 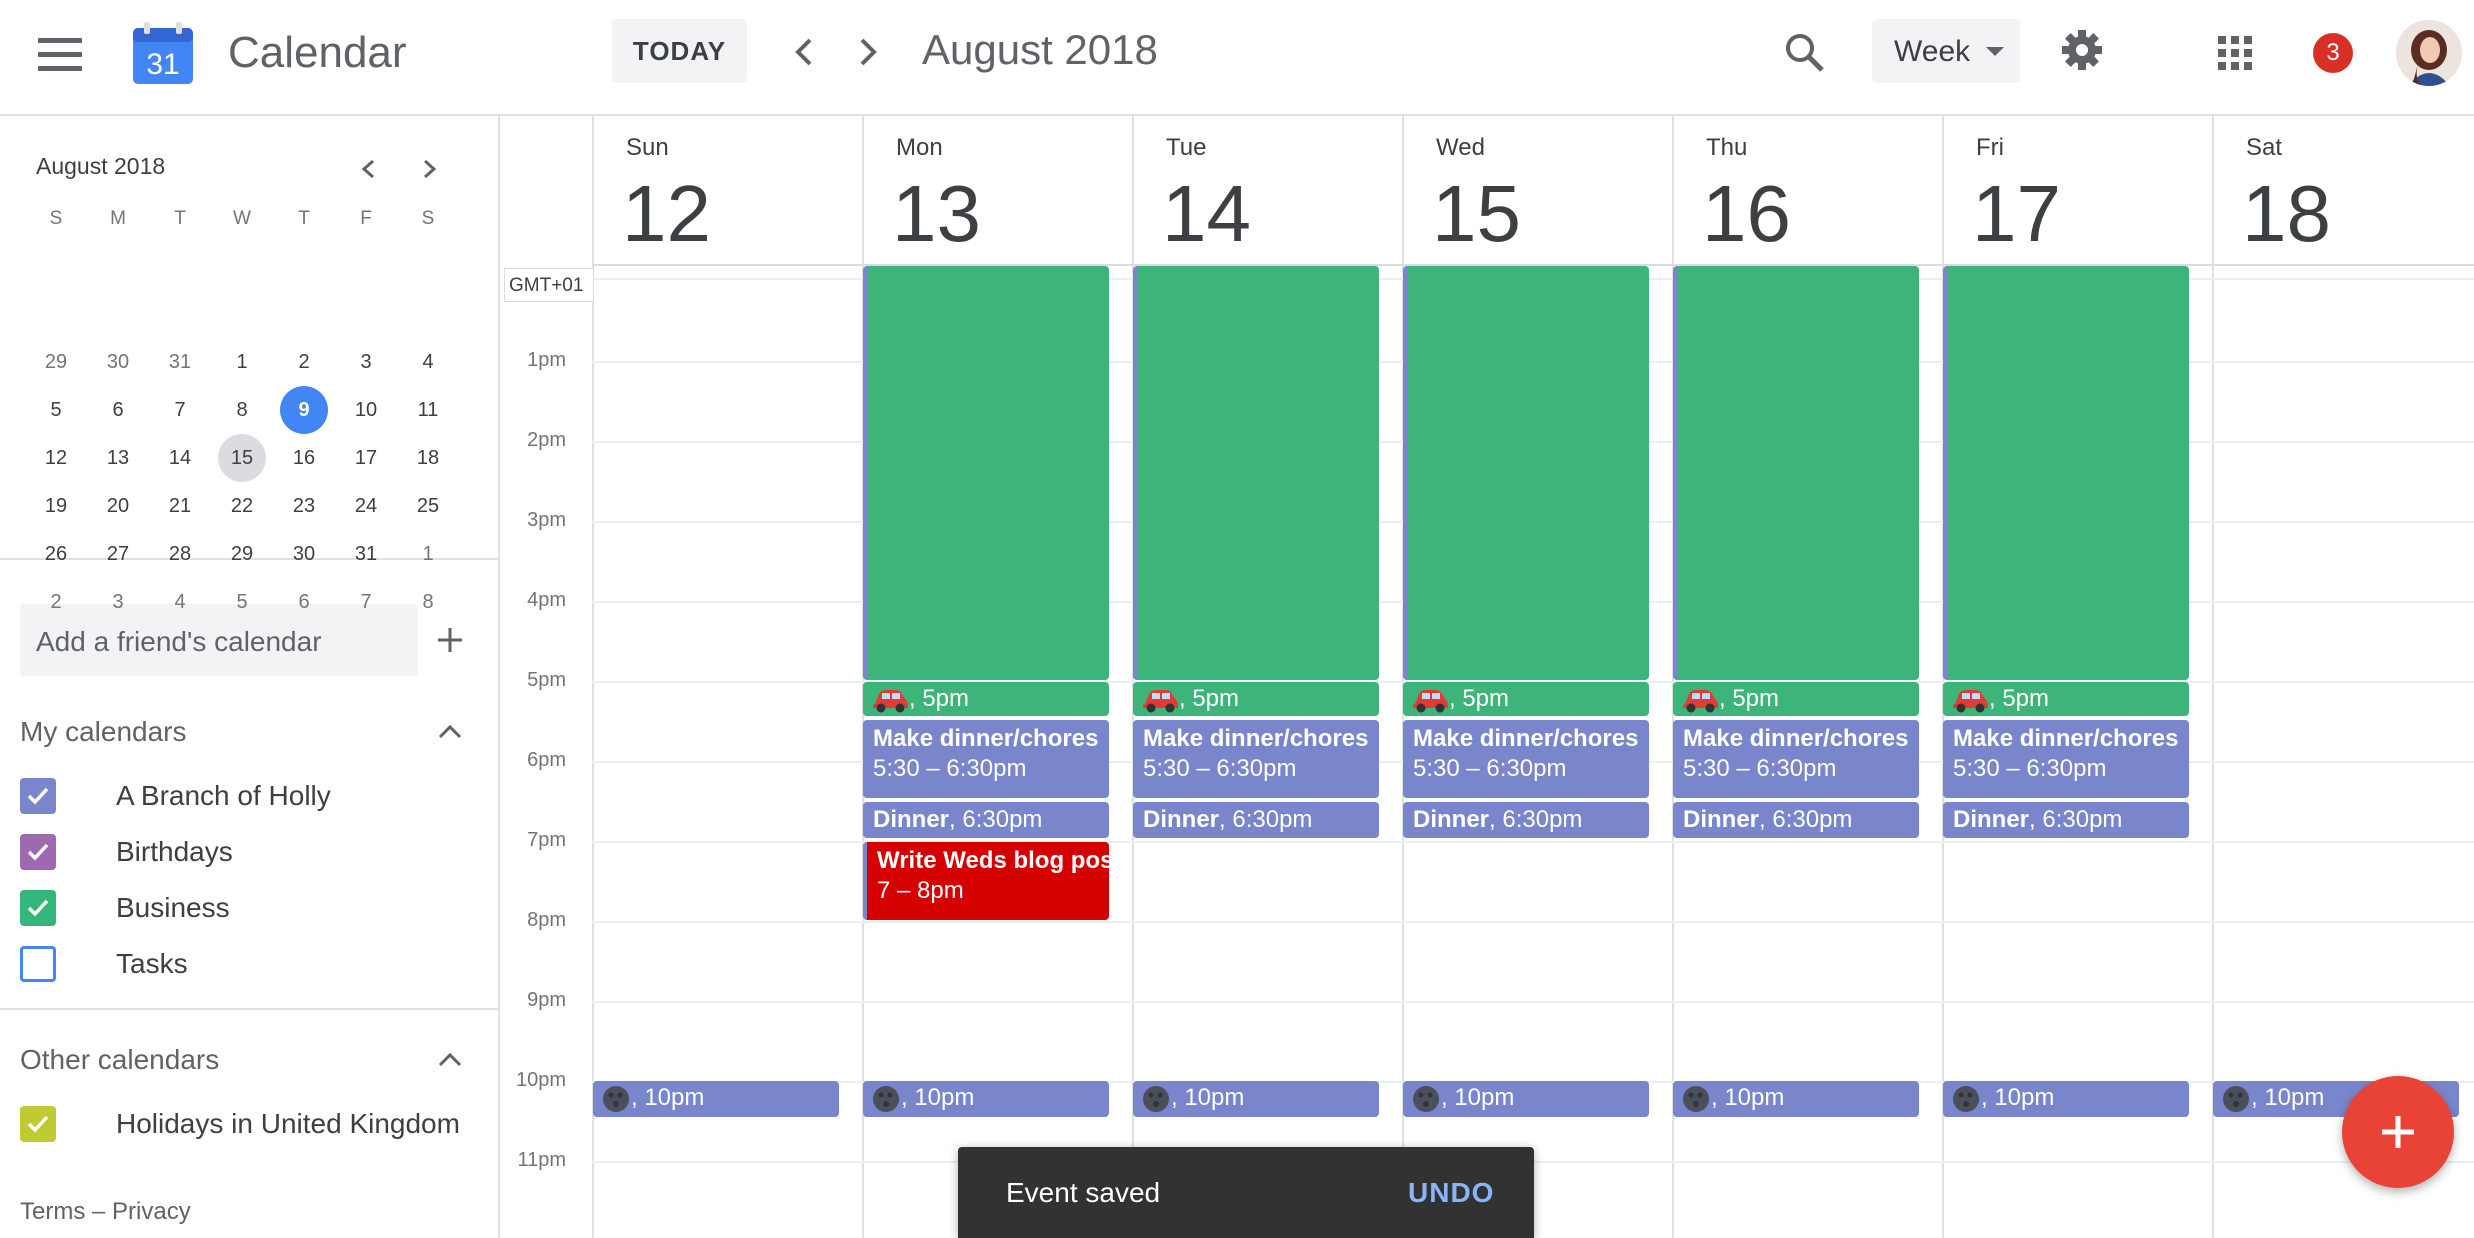 I want to click on day-name-label: Sat, so click(x=2264, y=148).